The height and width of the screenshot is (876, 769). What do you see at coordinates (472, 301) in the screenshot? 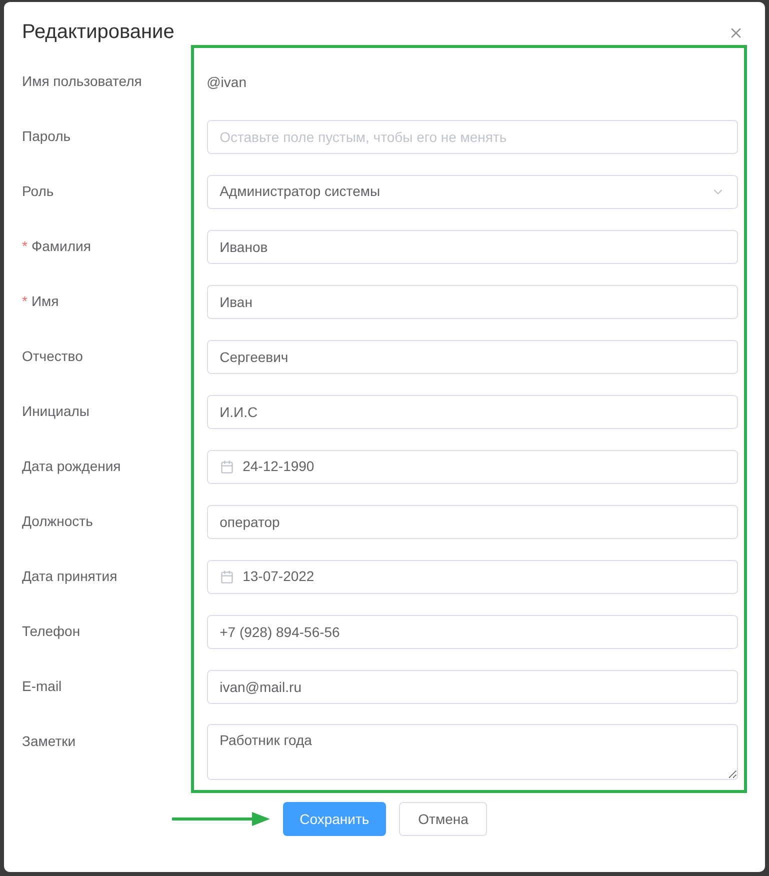
I see `input-field: Иван` at bounding box center [472, 301].